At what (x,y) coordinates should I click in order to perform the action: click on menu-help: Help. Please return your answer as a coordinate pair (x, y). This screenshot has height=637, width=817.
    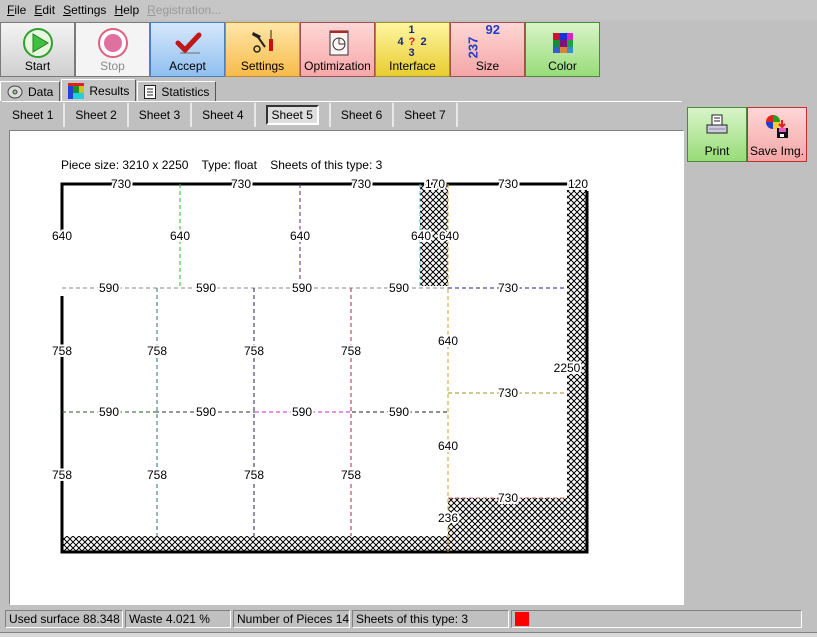
    Looking at the image, I should click on (126, 10).